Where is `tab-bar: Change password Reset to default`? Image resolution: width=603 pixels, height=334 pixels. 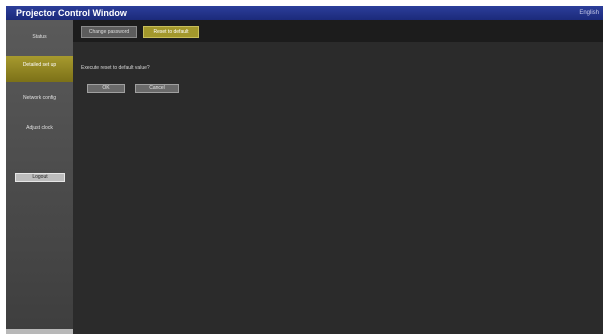 tab-bar: Change password Reset to default is located at coordinates (338, 31).